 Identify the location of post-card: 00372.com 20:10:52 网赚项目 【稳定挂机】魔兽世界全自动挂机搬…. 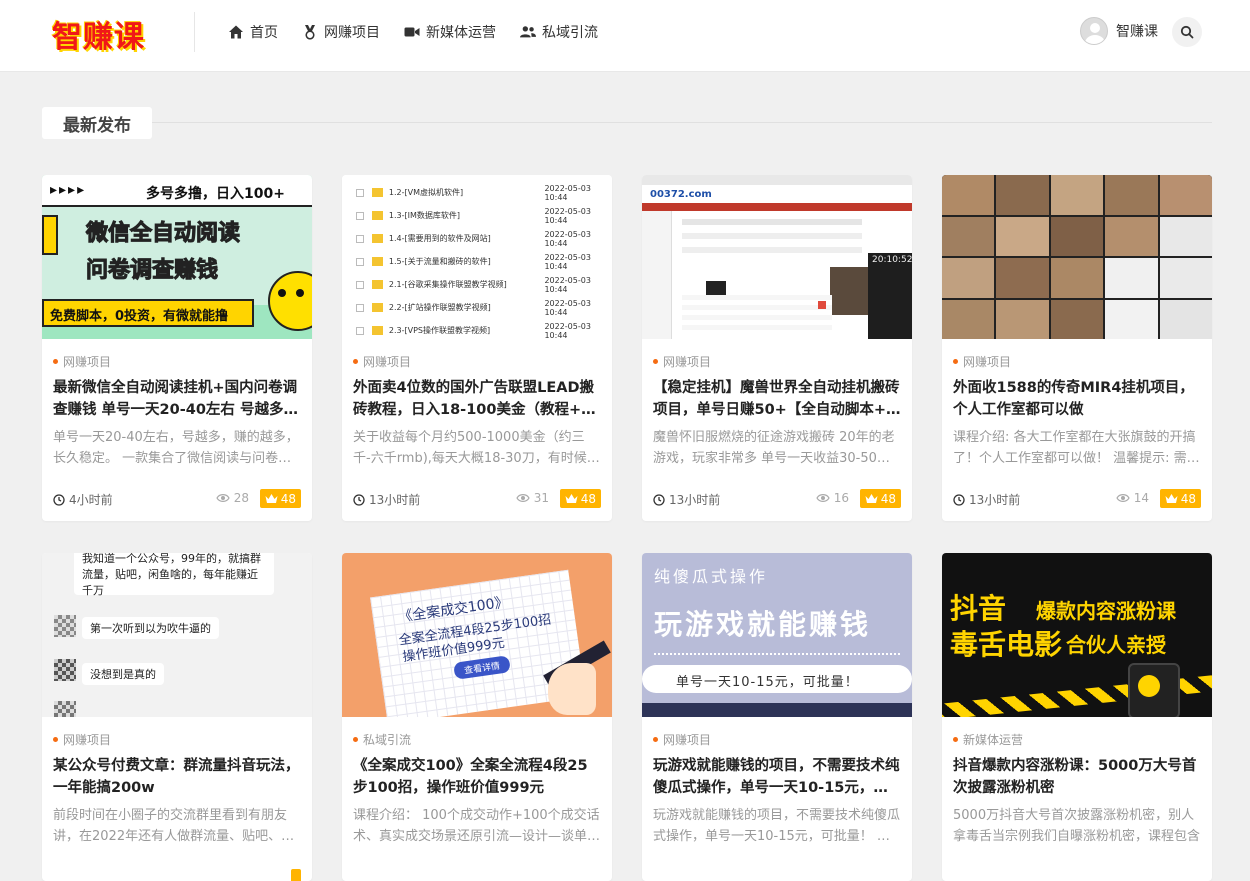
(777, 348).